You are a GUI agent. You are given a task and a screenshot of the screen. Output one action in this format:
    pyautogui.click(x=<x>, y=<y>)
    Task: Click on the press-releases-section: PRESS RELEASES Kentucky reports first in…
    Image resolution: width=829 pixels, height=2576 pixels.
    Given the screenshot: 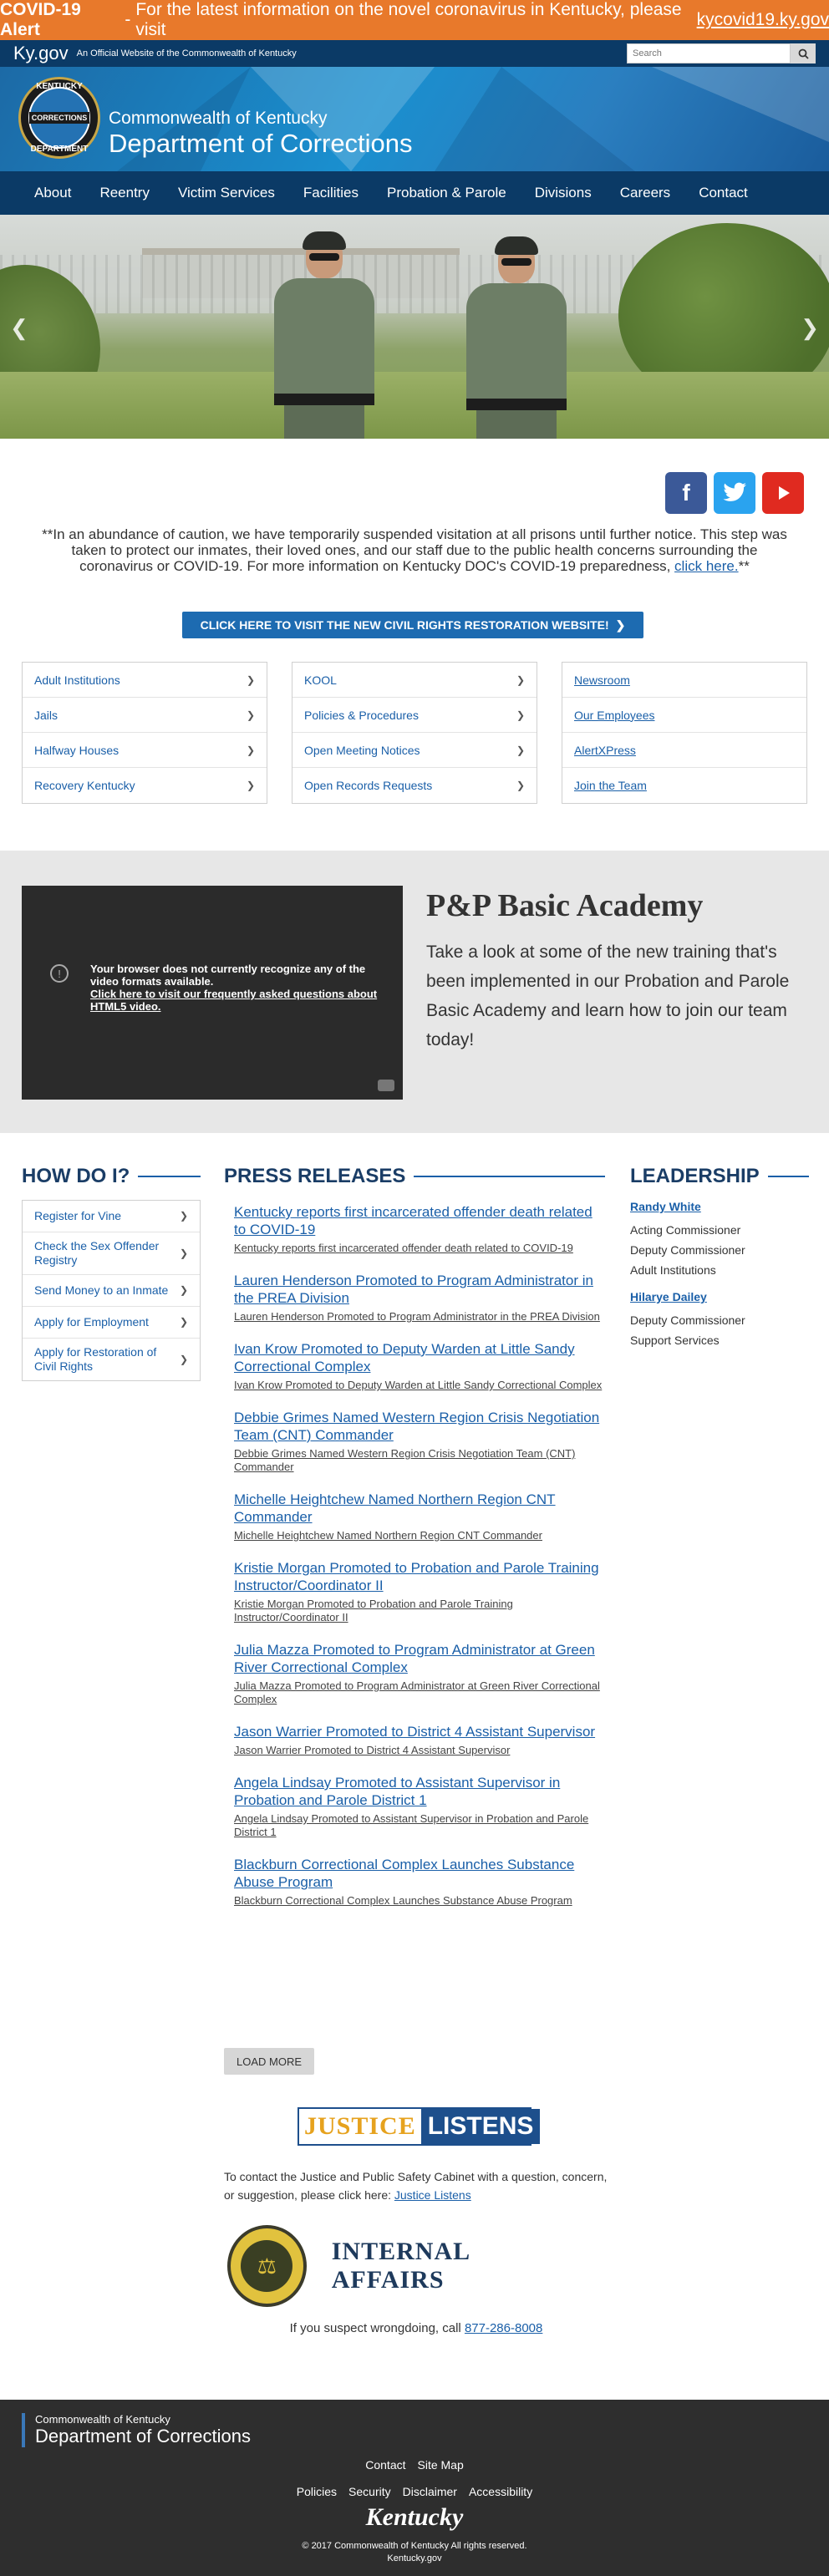 What is the action you would take?
    pyautogui.click(x=415, y=1544)
    